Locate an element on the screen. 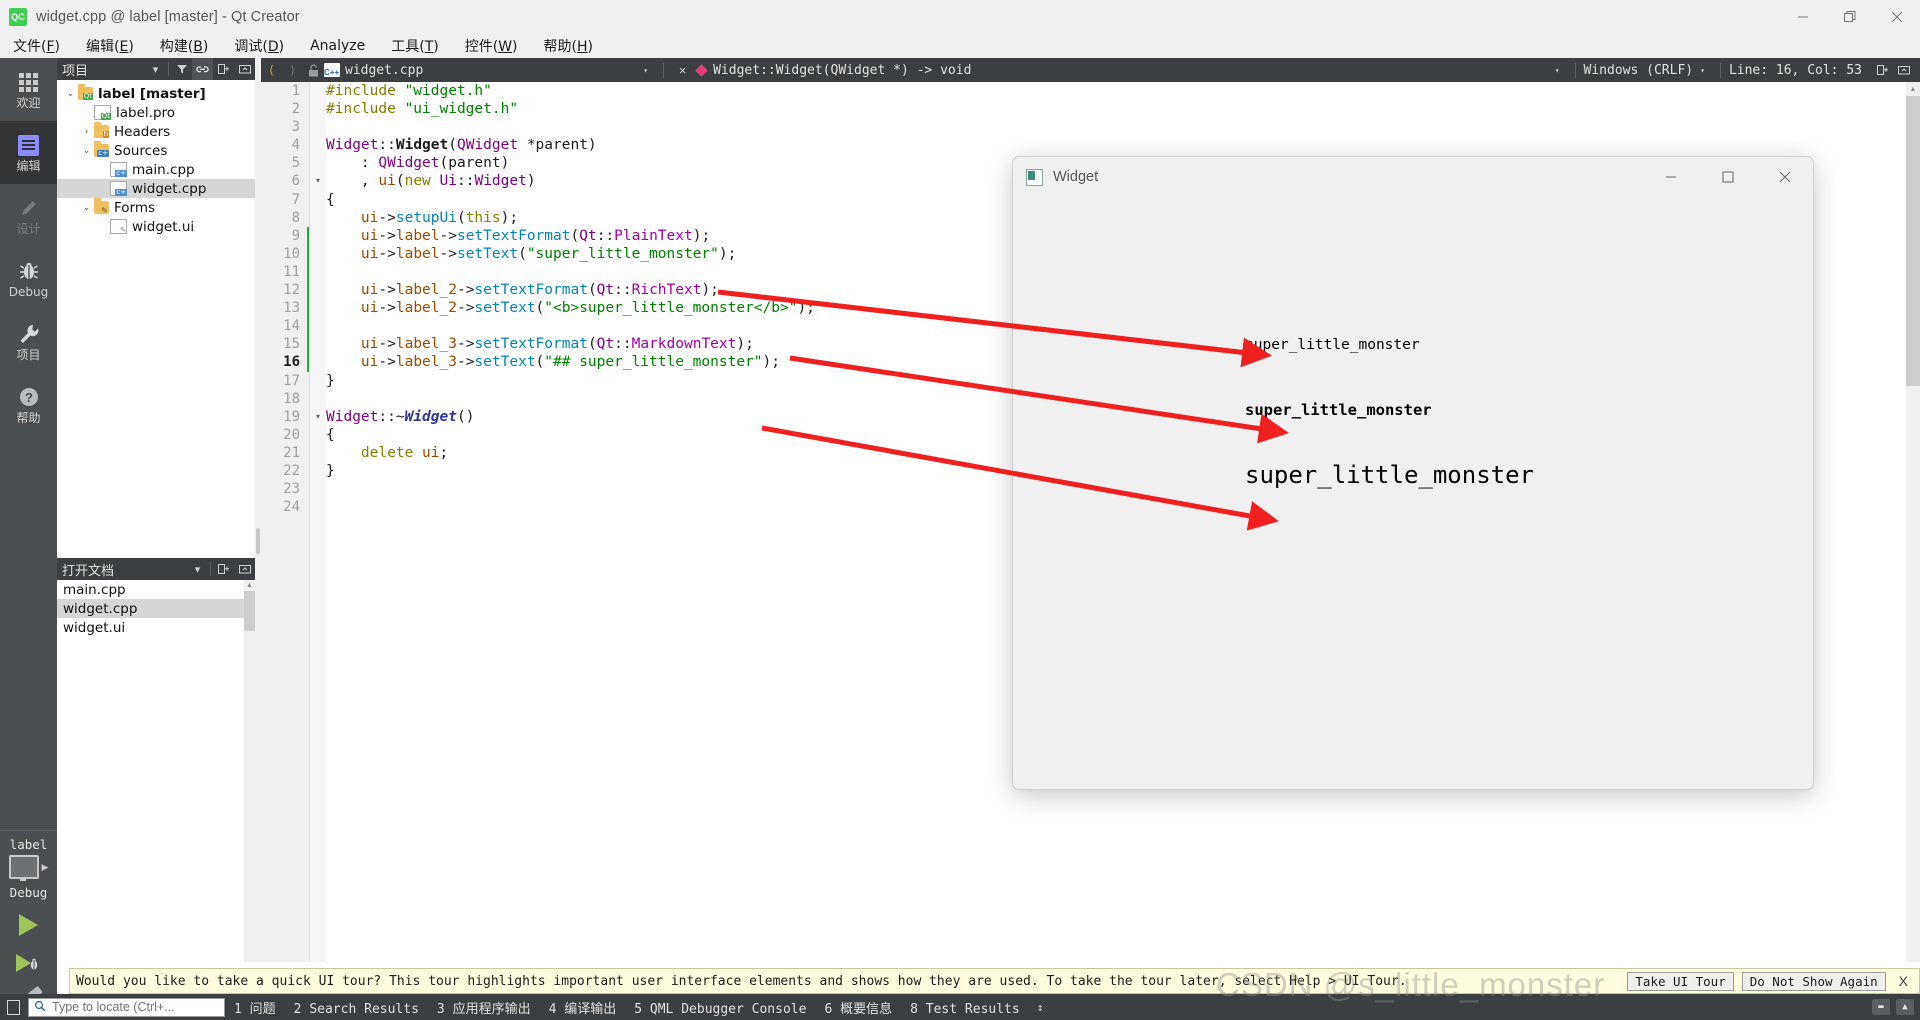  tree-item: ⌄ c+ Sources is located at coordinates (156, 150).